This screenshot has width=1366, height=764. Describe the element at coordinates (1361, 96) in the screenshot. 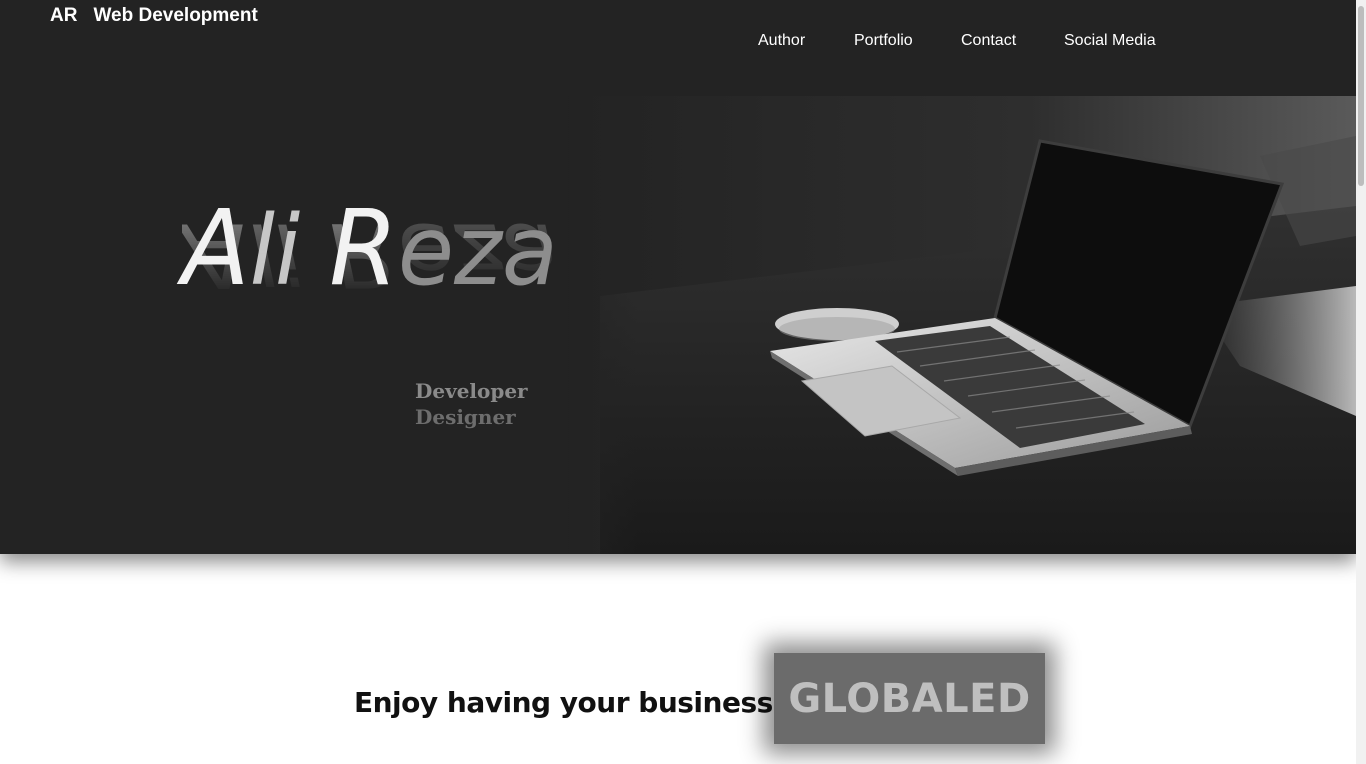

I see `scrollbar-thumb` at that location.